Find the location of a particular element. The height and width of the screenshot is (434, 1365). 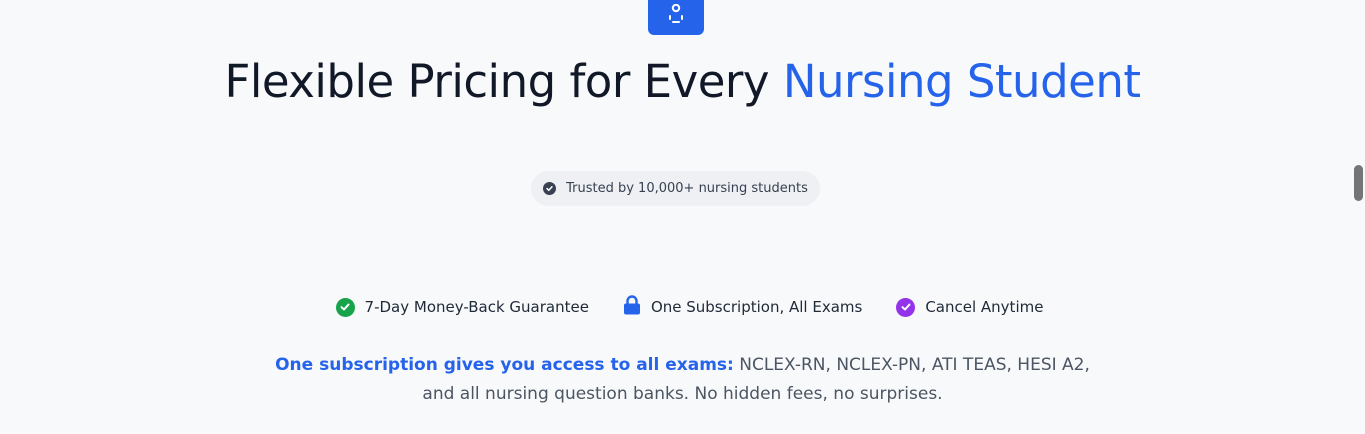

stethoscope-logo is located at coordinates (676, 17).